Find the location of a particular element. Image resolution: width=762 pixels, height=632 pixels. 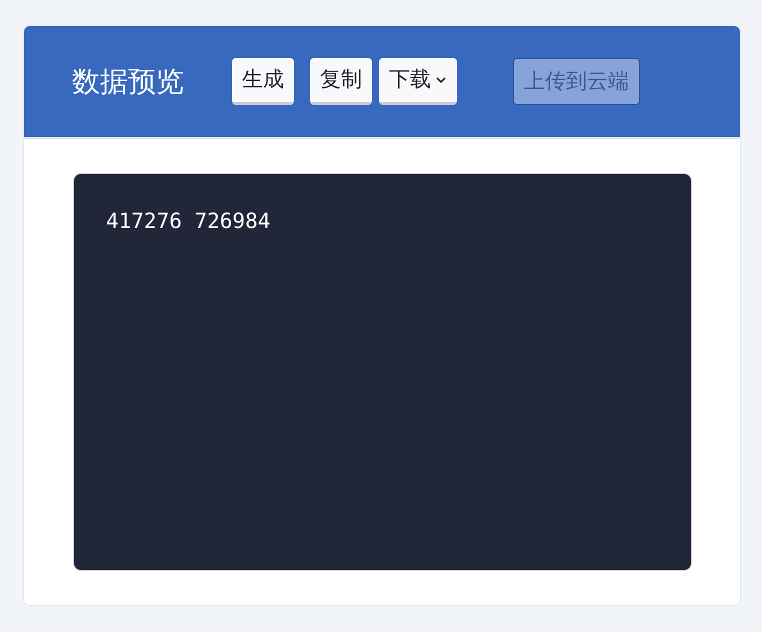

chevron-down-icon is located at coordinates (441, 80).